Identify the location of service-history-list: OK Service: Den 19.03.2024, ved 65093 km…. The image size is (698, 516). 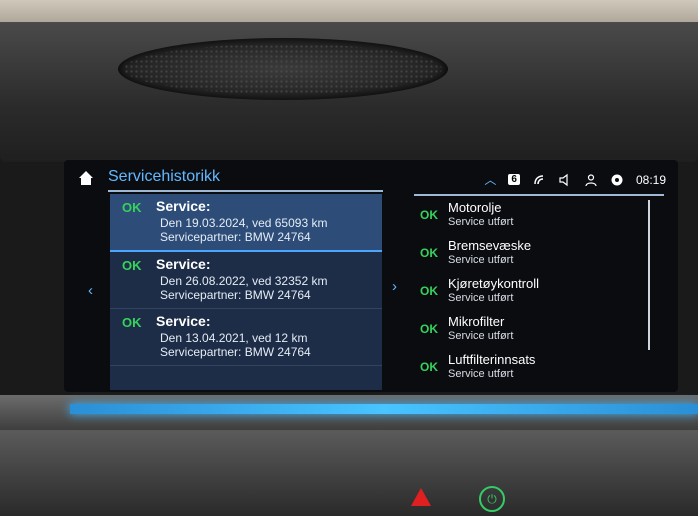
(246, 292).